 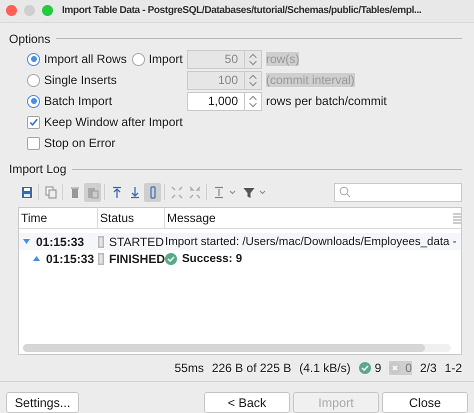 What do you see at coordinates (136, 259) in the screenshot?
I see `table-cell: FINISHED` at bounding box center [136, 259].